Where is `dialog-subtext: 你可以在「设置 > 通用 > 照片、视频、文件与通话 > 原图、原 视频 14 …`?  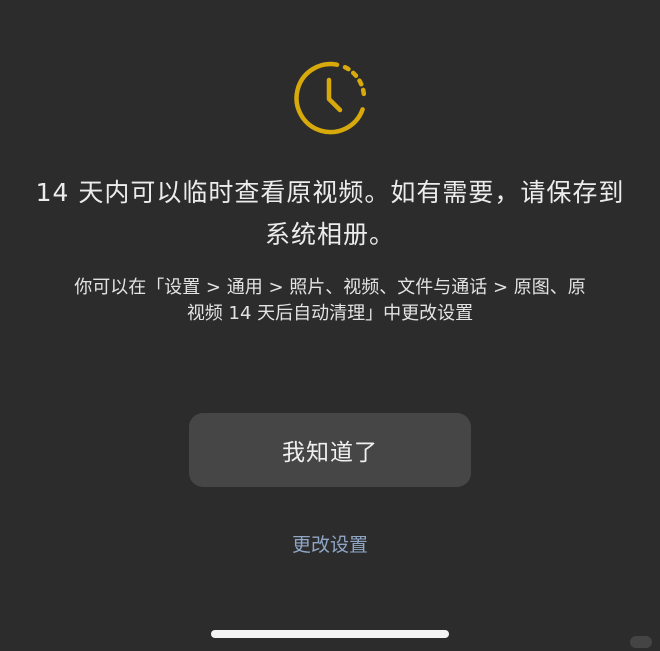
dialog-subtext: 你可以在「设置 > 通用 > 照片、视频、文件与通话 > 原图、原 视频 14 … is located at coordinates (330, 301).